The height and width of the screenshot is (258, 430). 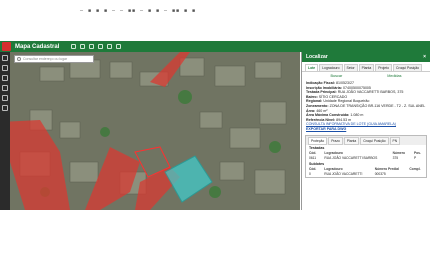 What do you see at coordinates (350, 67) in the screenshot?
I see `tab-setor: Setor` at bounding box center [350, 67].